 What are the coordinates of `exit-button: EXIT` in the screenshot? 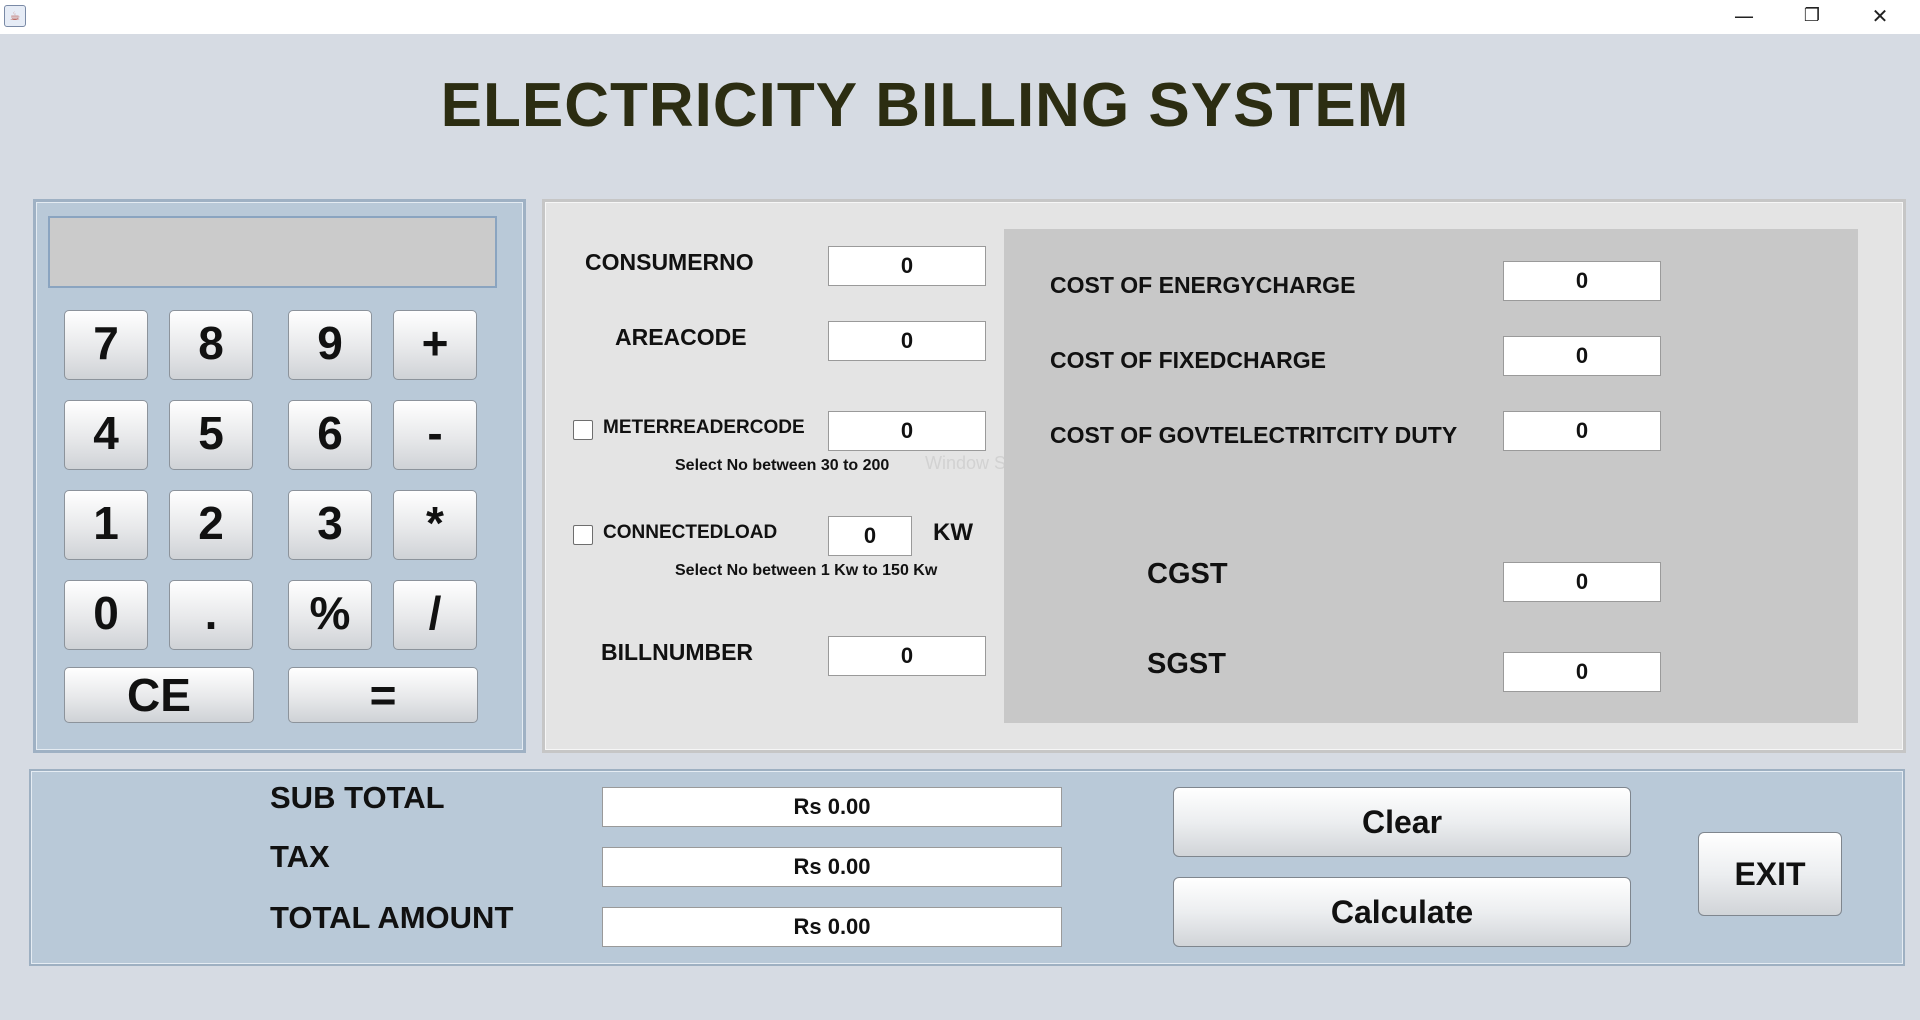 It's located at (1770, 874).